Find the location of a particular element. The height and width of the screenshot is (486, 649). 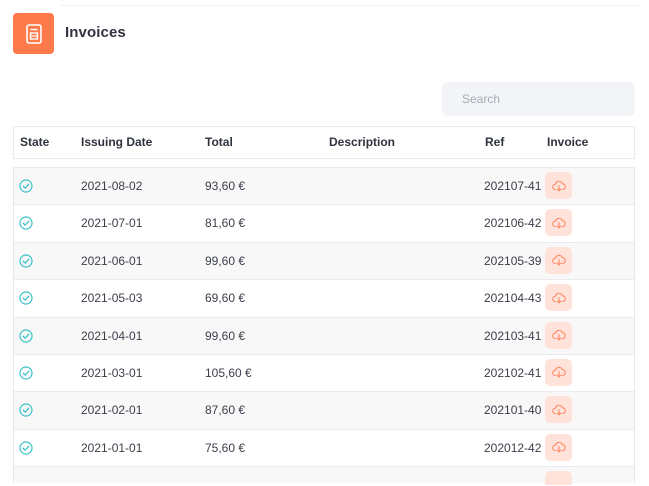

column-header-total: Total is located at coordinates (219, 142).